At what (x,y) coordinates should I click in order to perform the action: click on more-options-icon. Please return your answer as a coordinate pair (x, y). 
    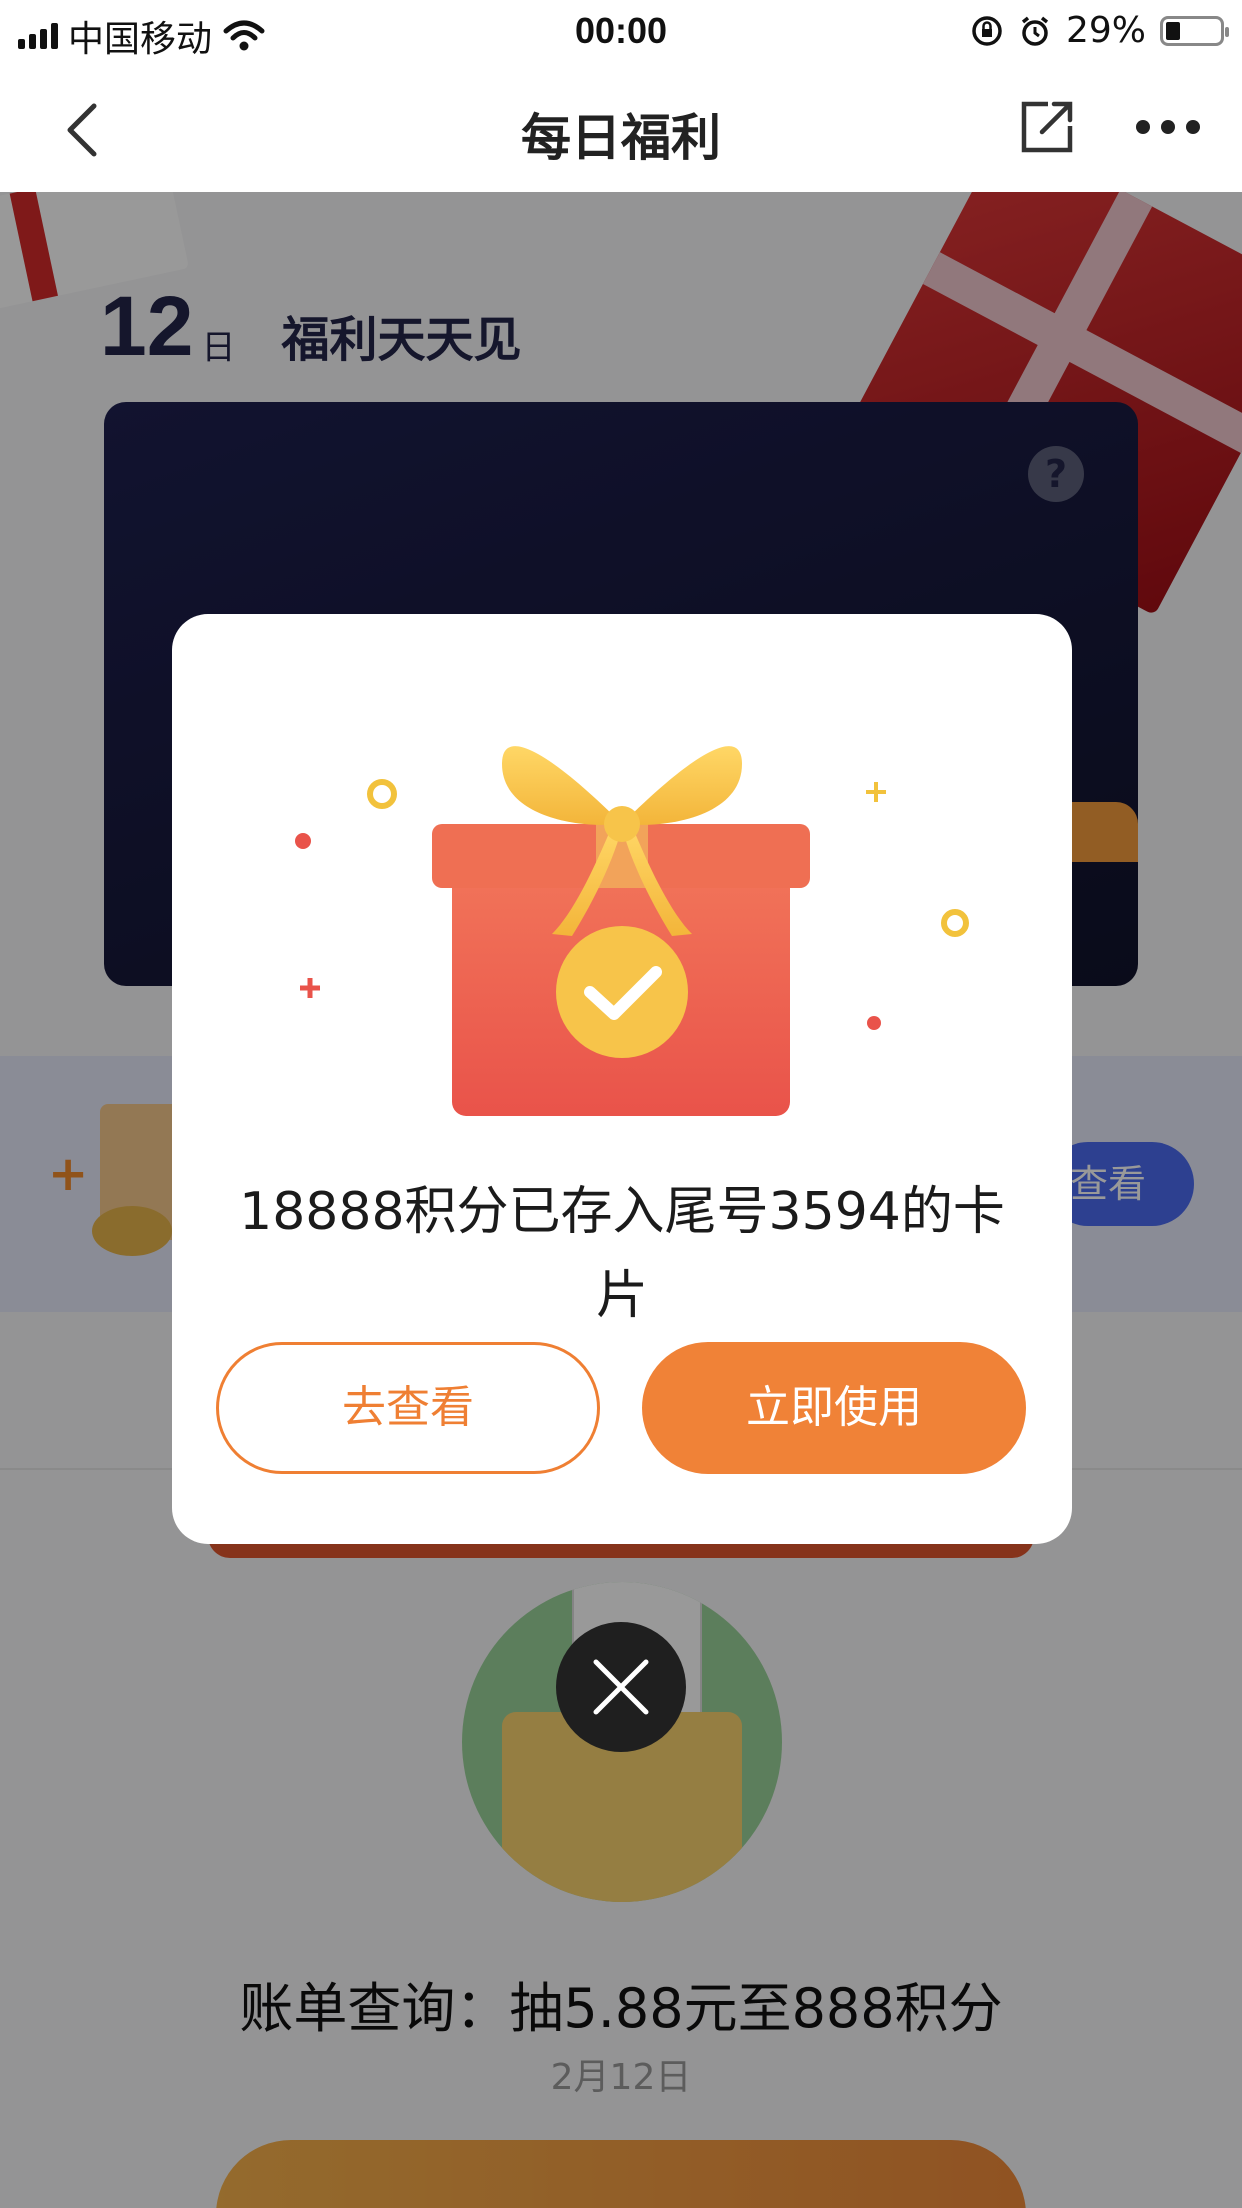
    Looking at the image, I should click on (1168, 128).